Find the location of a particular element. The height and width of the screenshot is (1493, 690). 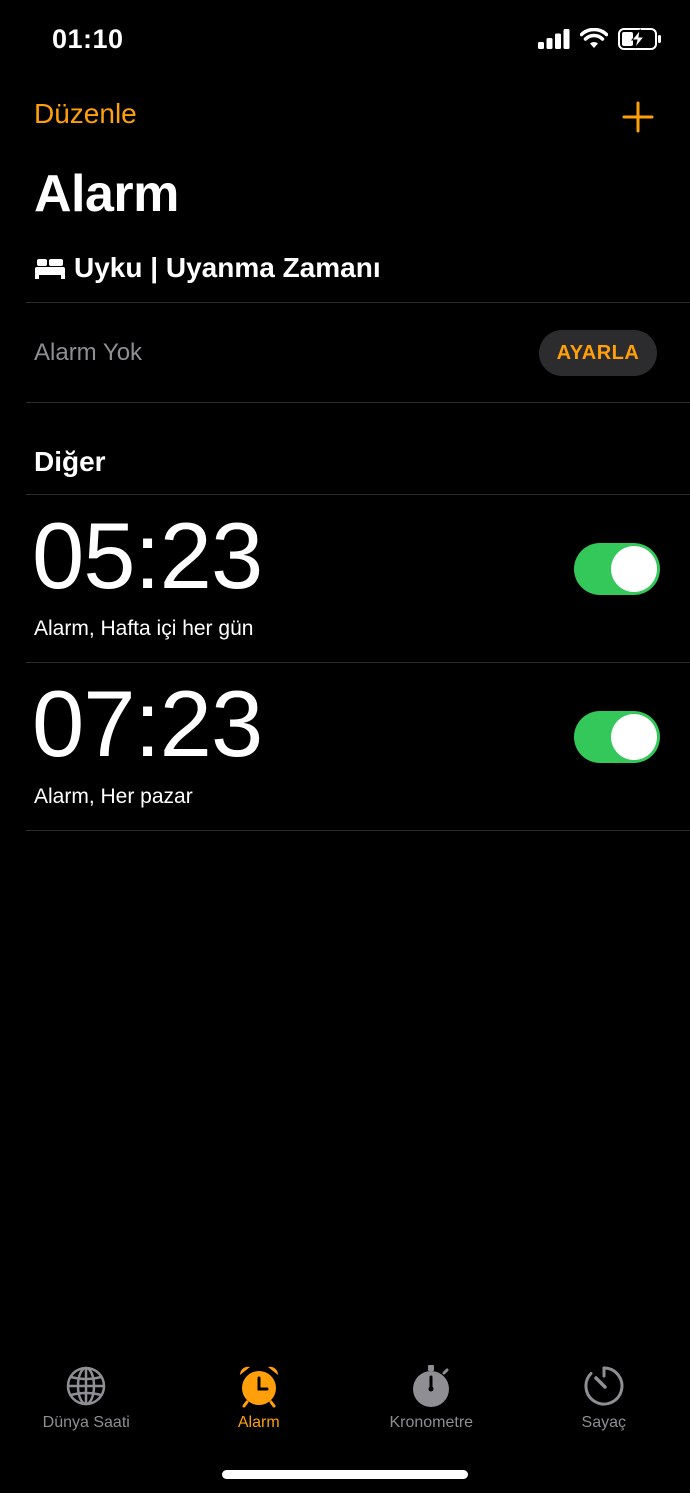

tab-world-clock: Dünya Saati is located at coordinates (86, 1406).